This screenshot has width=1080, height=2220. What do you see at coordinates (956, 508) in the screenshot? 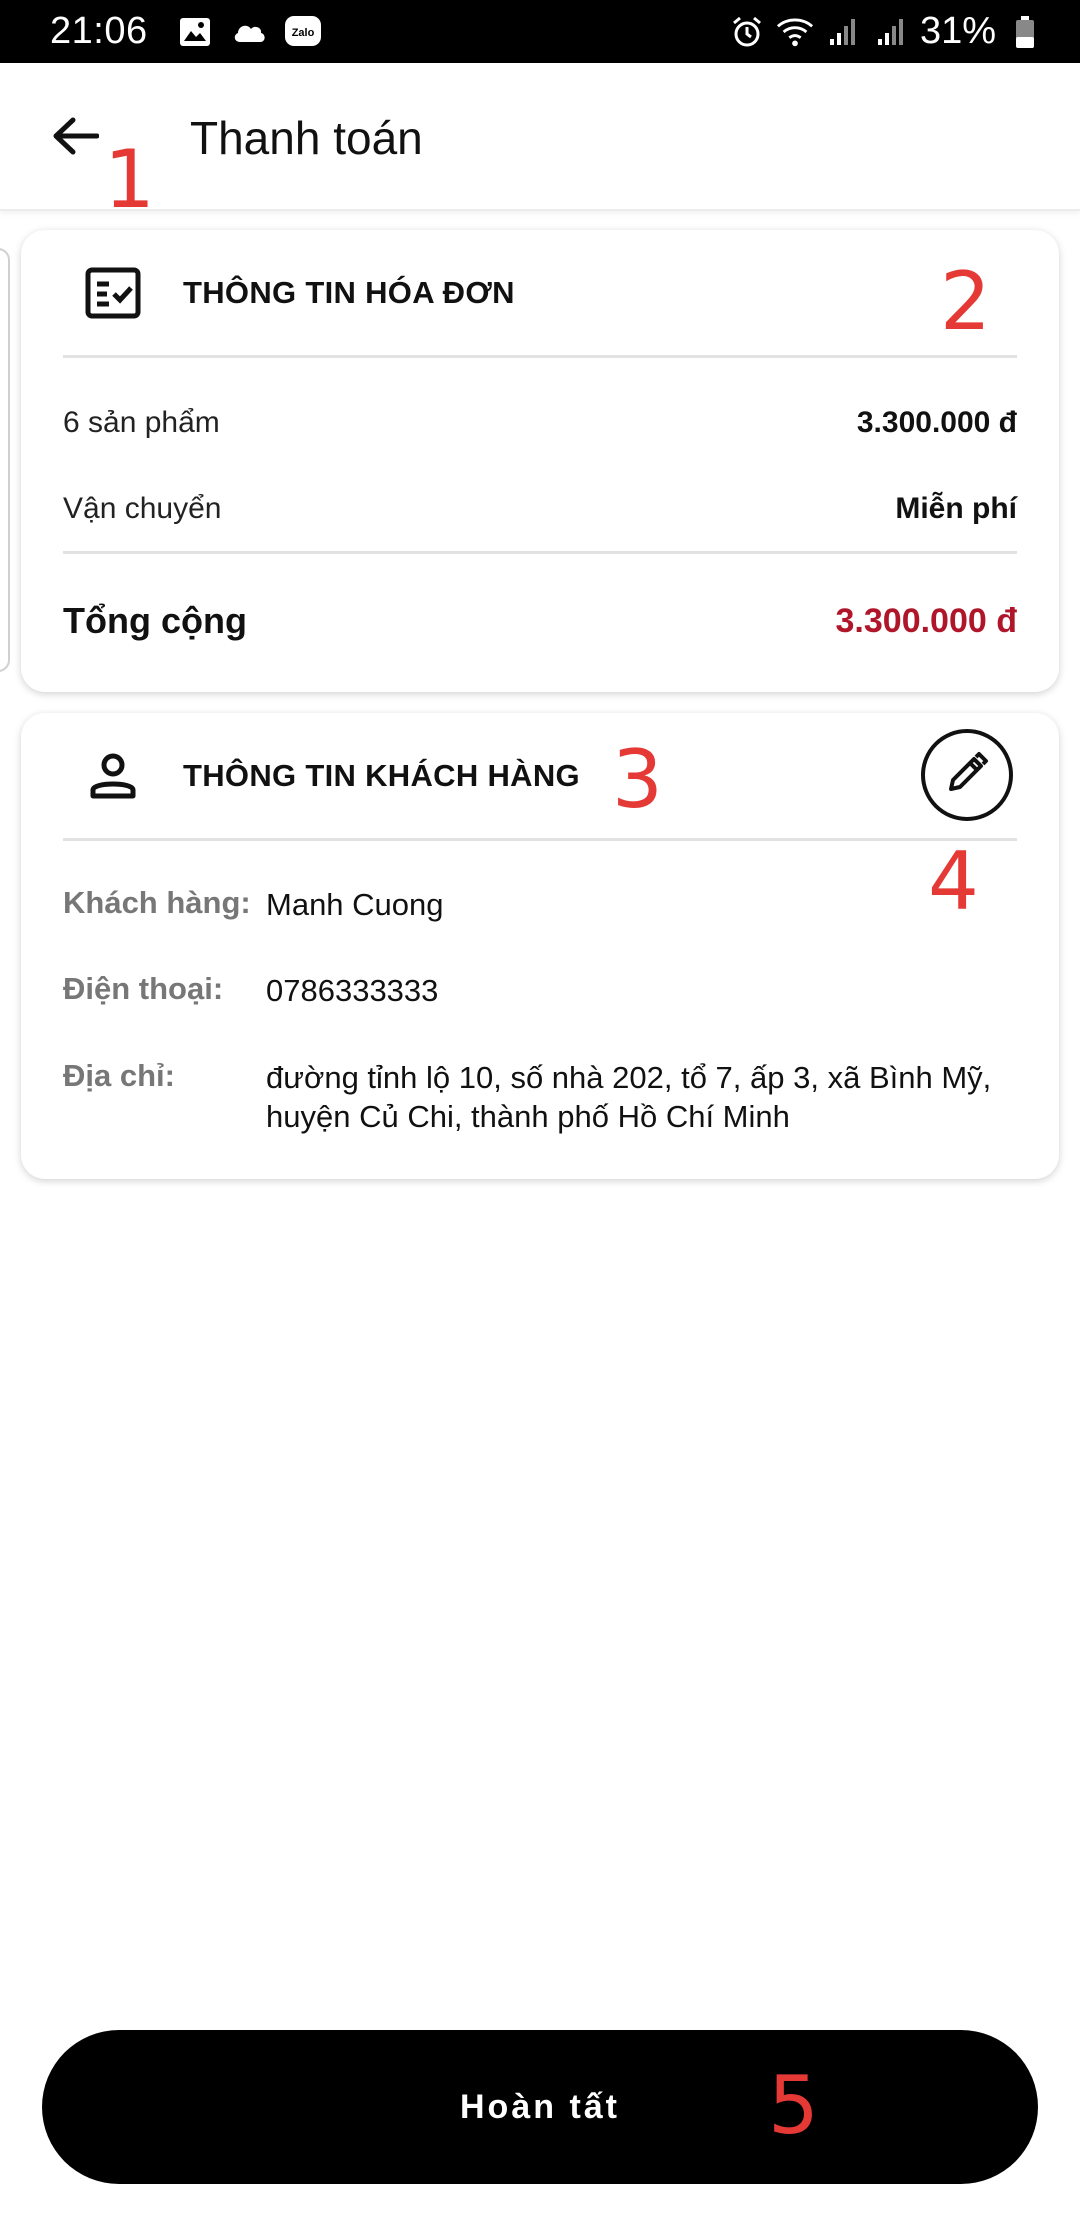
I see `shipping-value: Miễn phí` at bounding box center [956, 508].